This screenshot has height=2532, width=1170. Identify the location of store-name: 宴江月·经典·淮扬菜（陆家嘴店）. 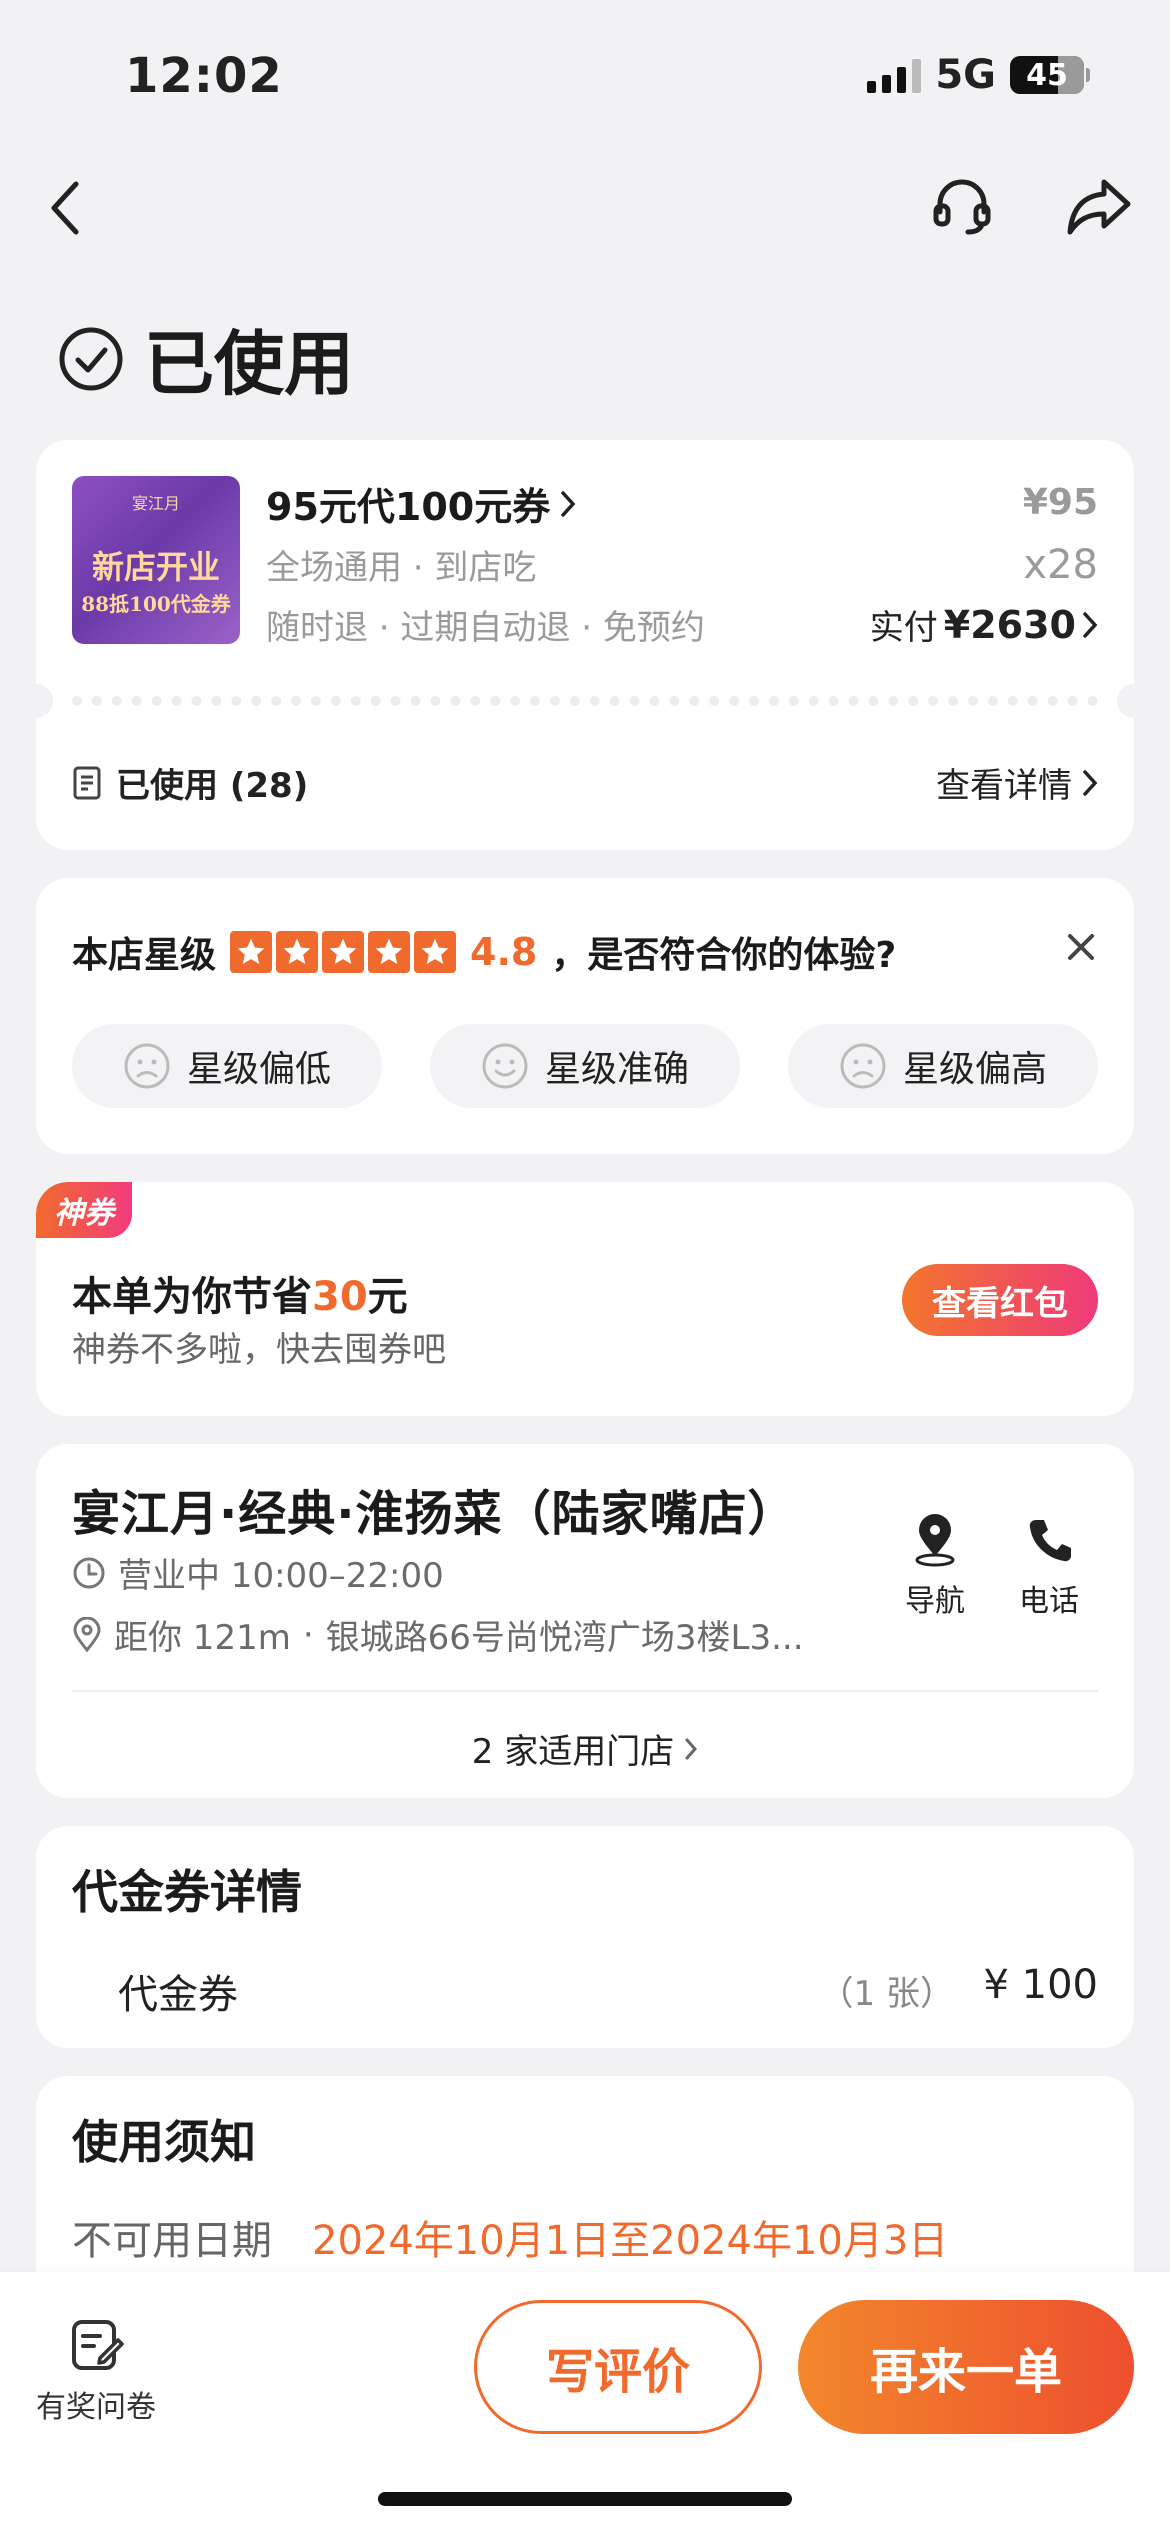
(434, 1509).